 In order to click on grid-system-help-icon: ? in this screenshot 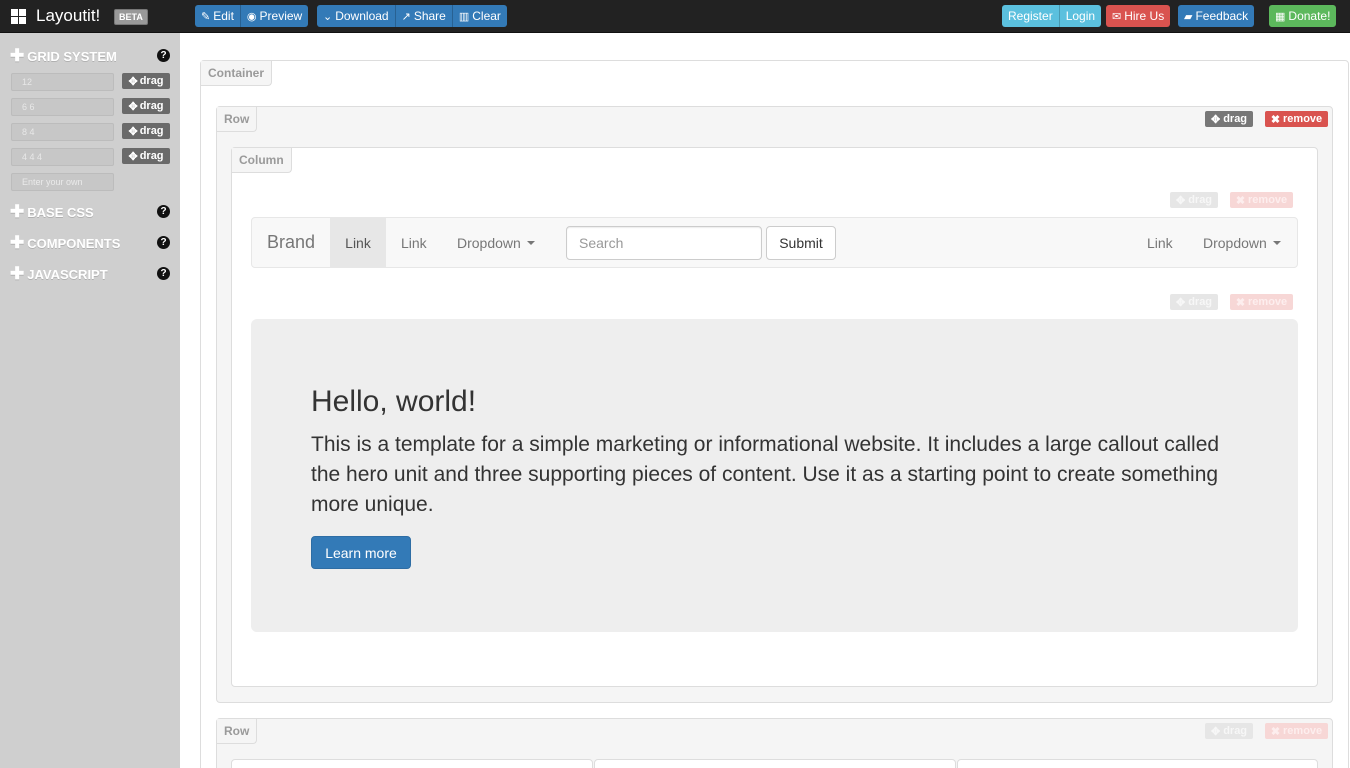, I will do `click(163, 55)`.